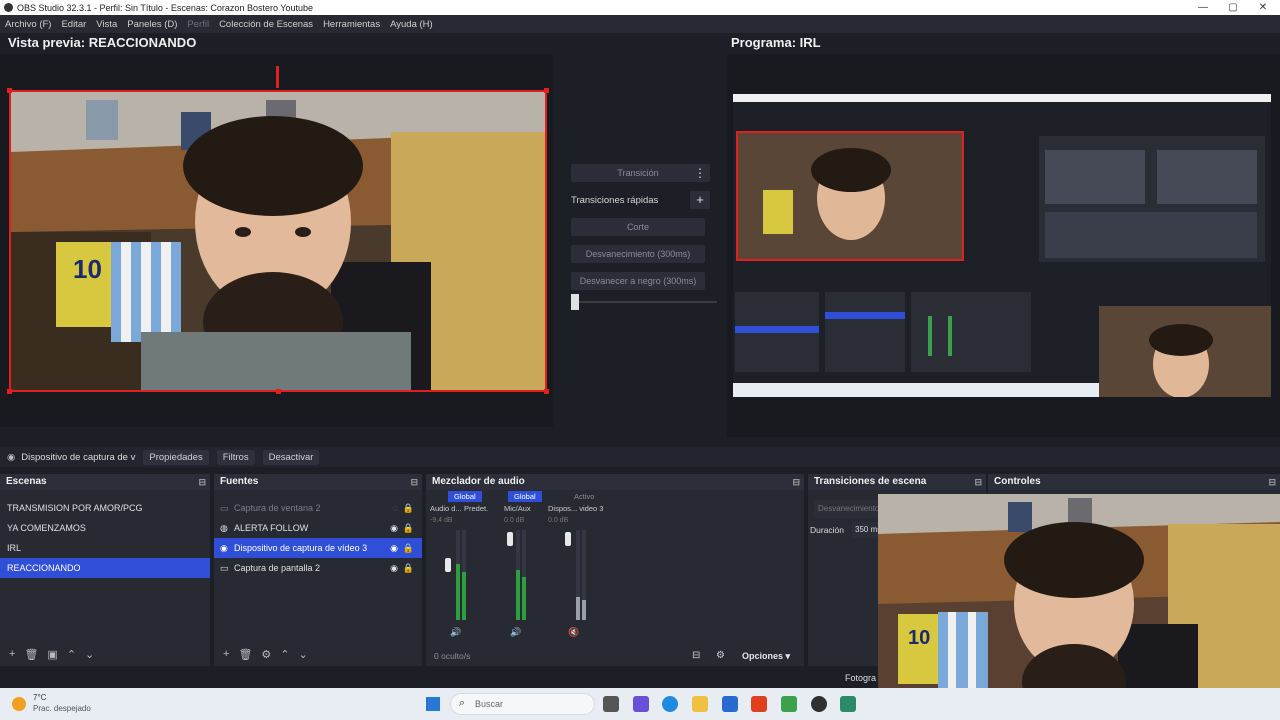  Describe the element at coordinates (730, 704) in the screenshot. I see `store-icon` at that location.